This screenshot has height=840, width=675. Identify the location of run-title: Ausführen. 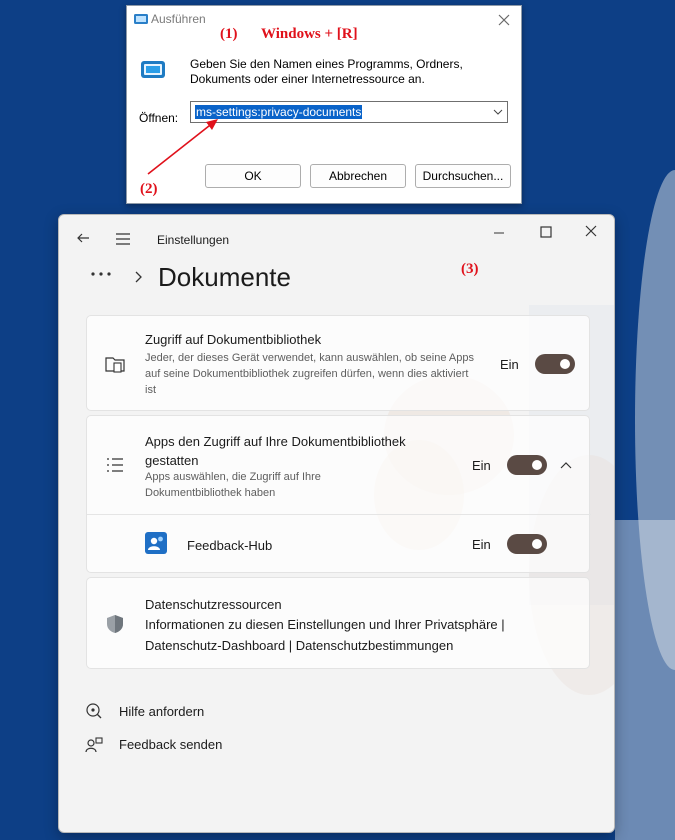
(178, 19).